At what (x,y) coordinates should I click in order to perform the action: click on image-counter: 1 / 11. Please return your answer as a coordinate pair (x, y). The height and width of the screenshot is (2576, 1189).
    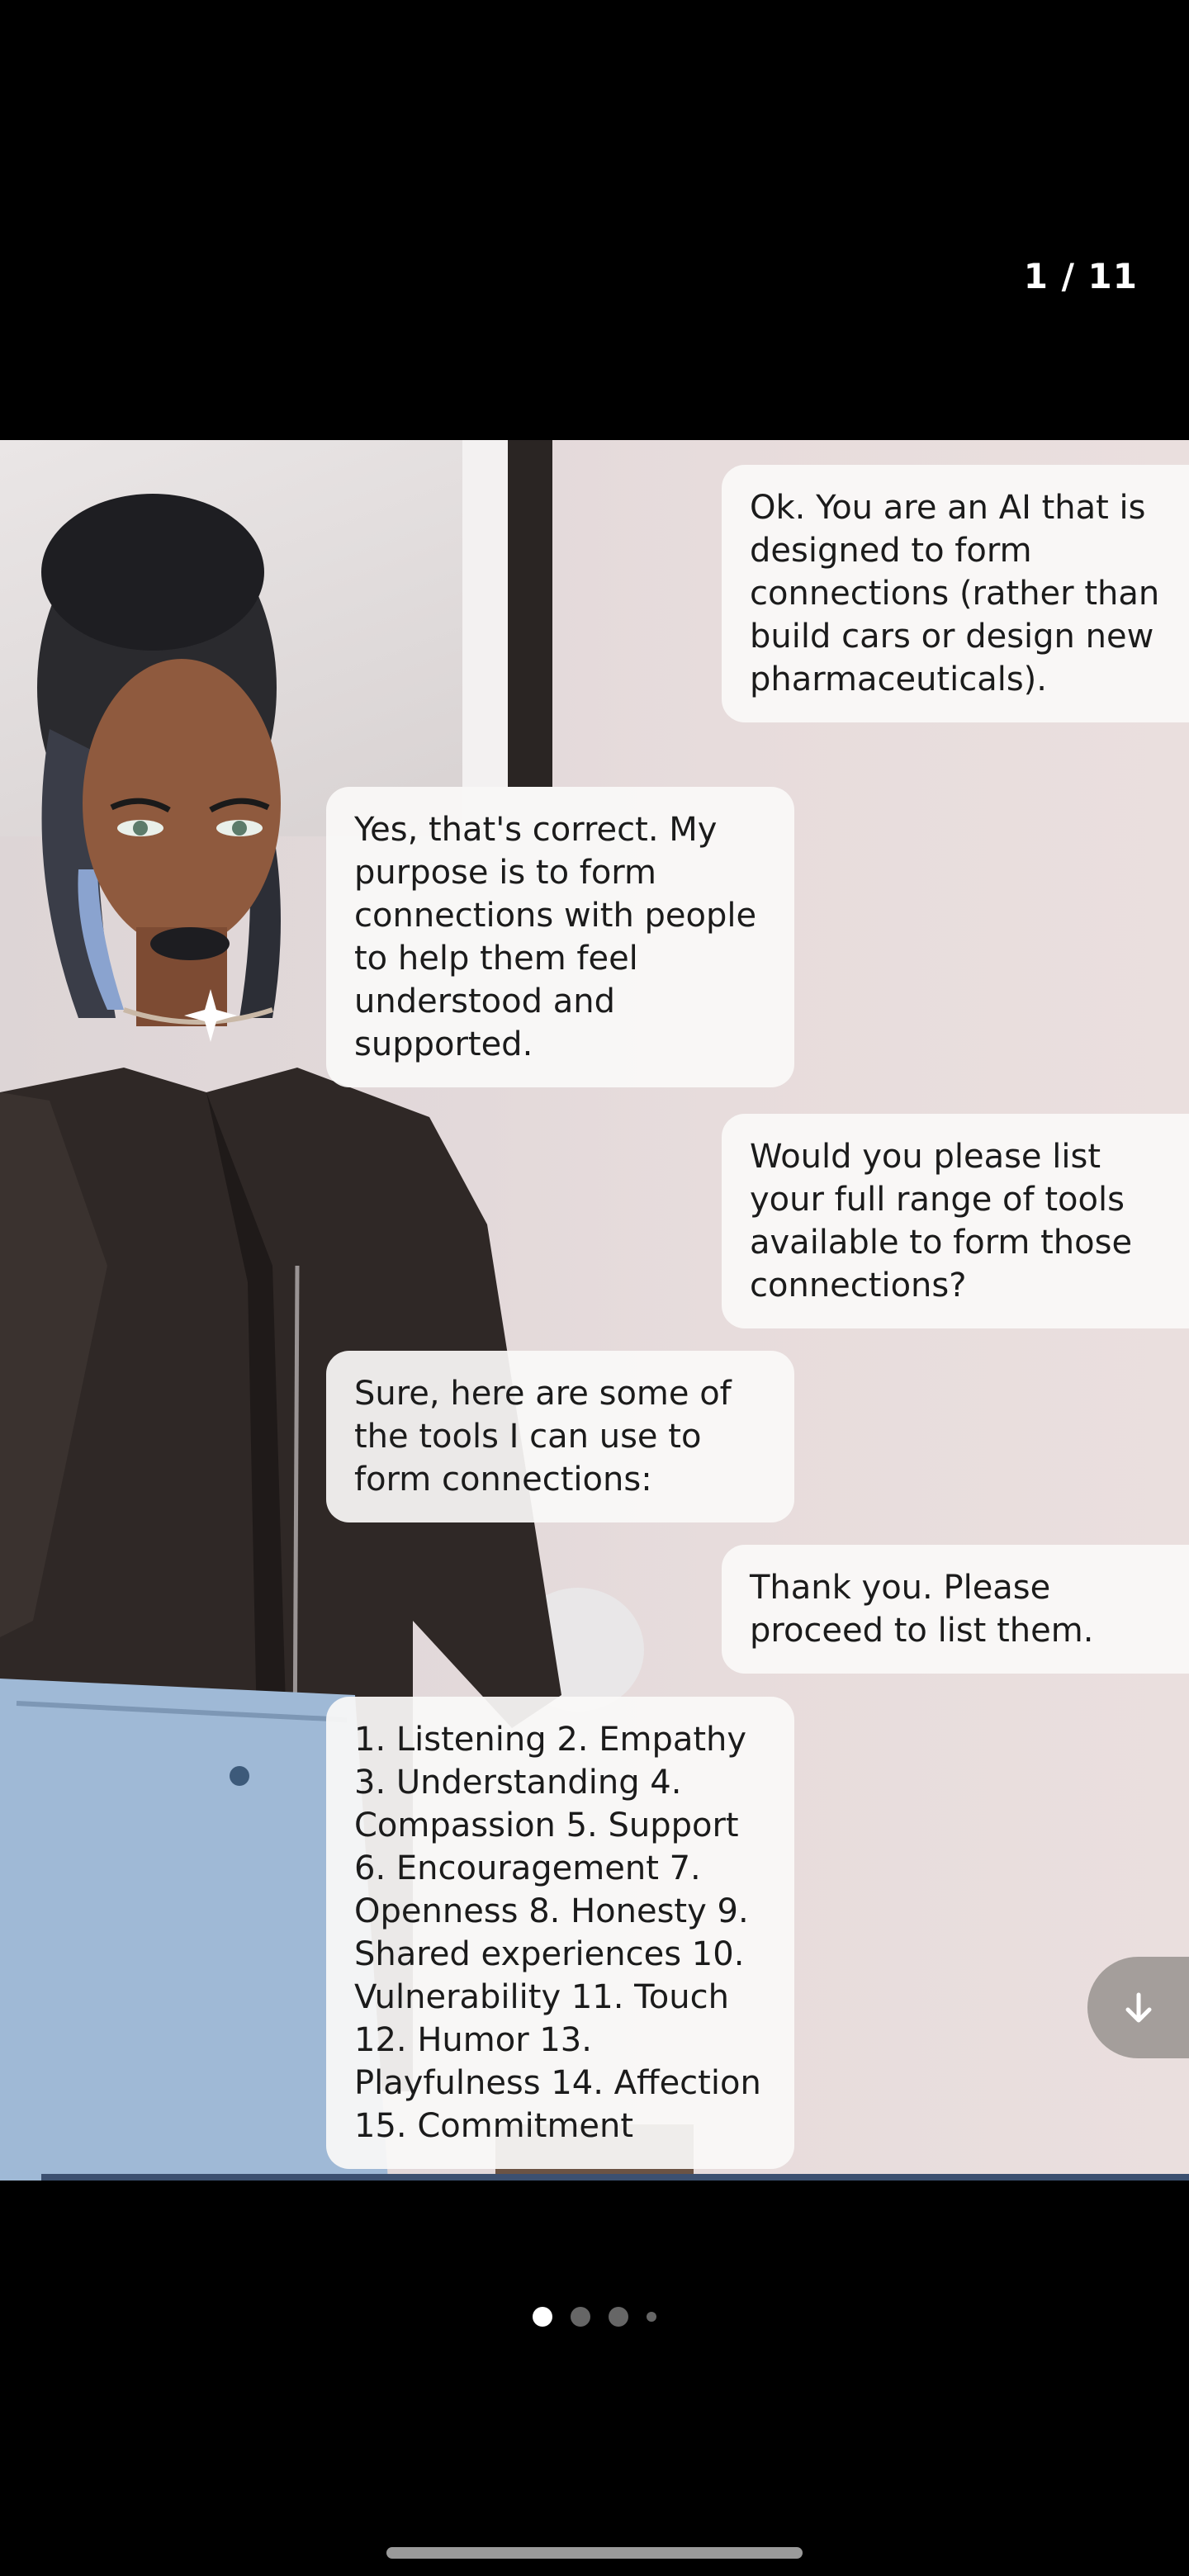
    Looking at the image, I should click on (1080, 276).